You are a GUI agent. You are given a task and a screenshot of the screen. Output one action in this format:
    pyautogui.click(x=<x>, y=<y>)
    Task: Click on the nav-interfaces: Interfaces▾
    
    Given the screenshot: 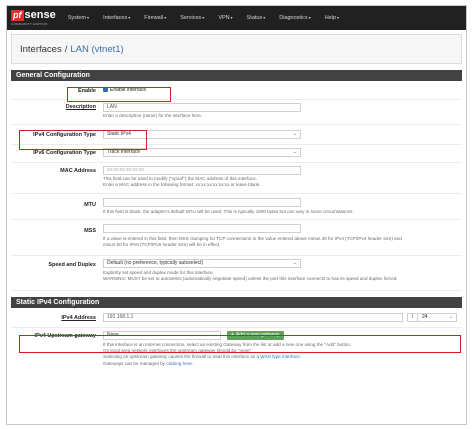 What is the action you would take?
    pyautogui.click(x=116, y=18)
    